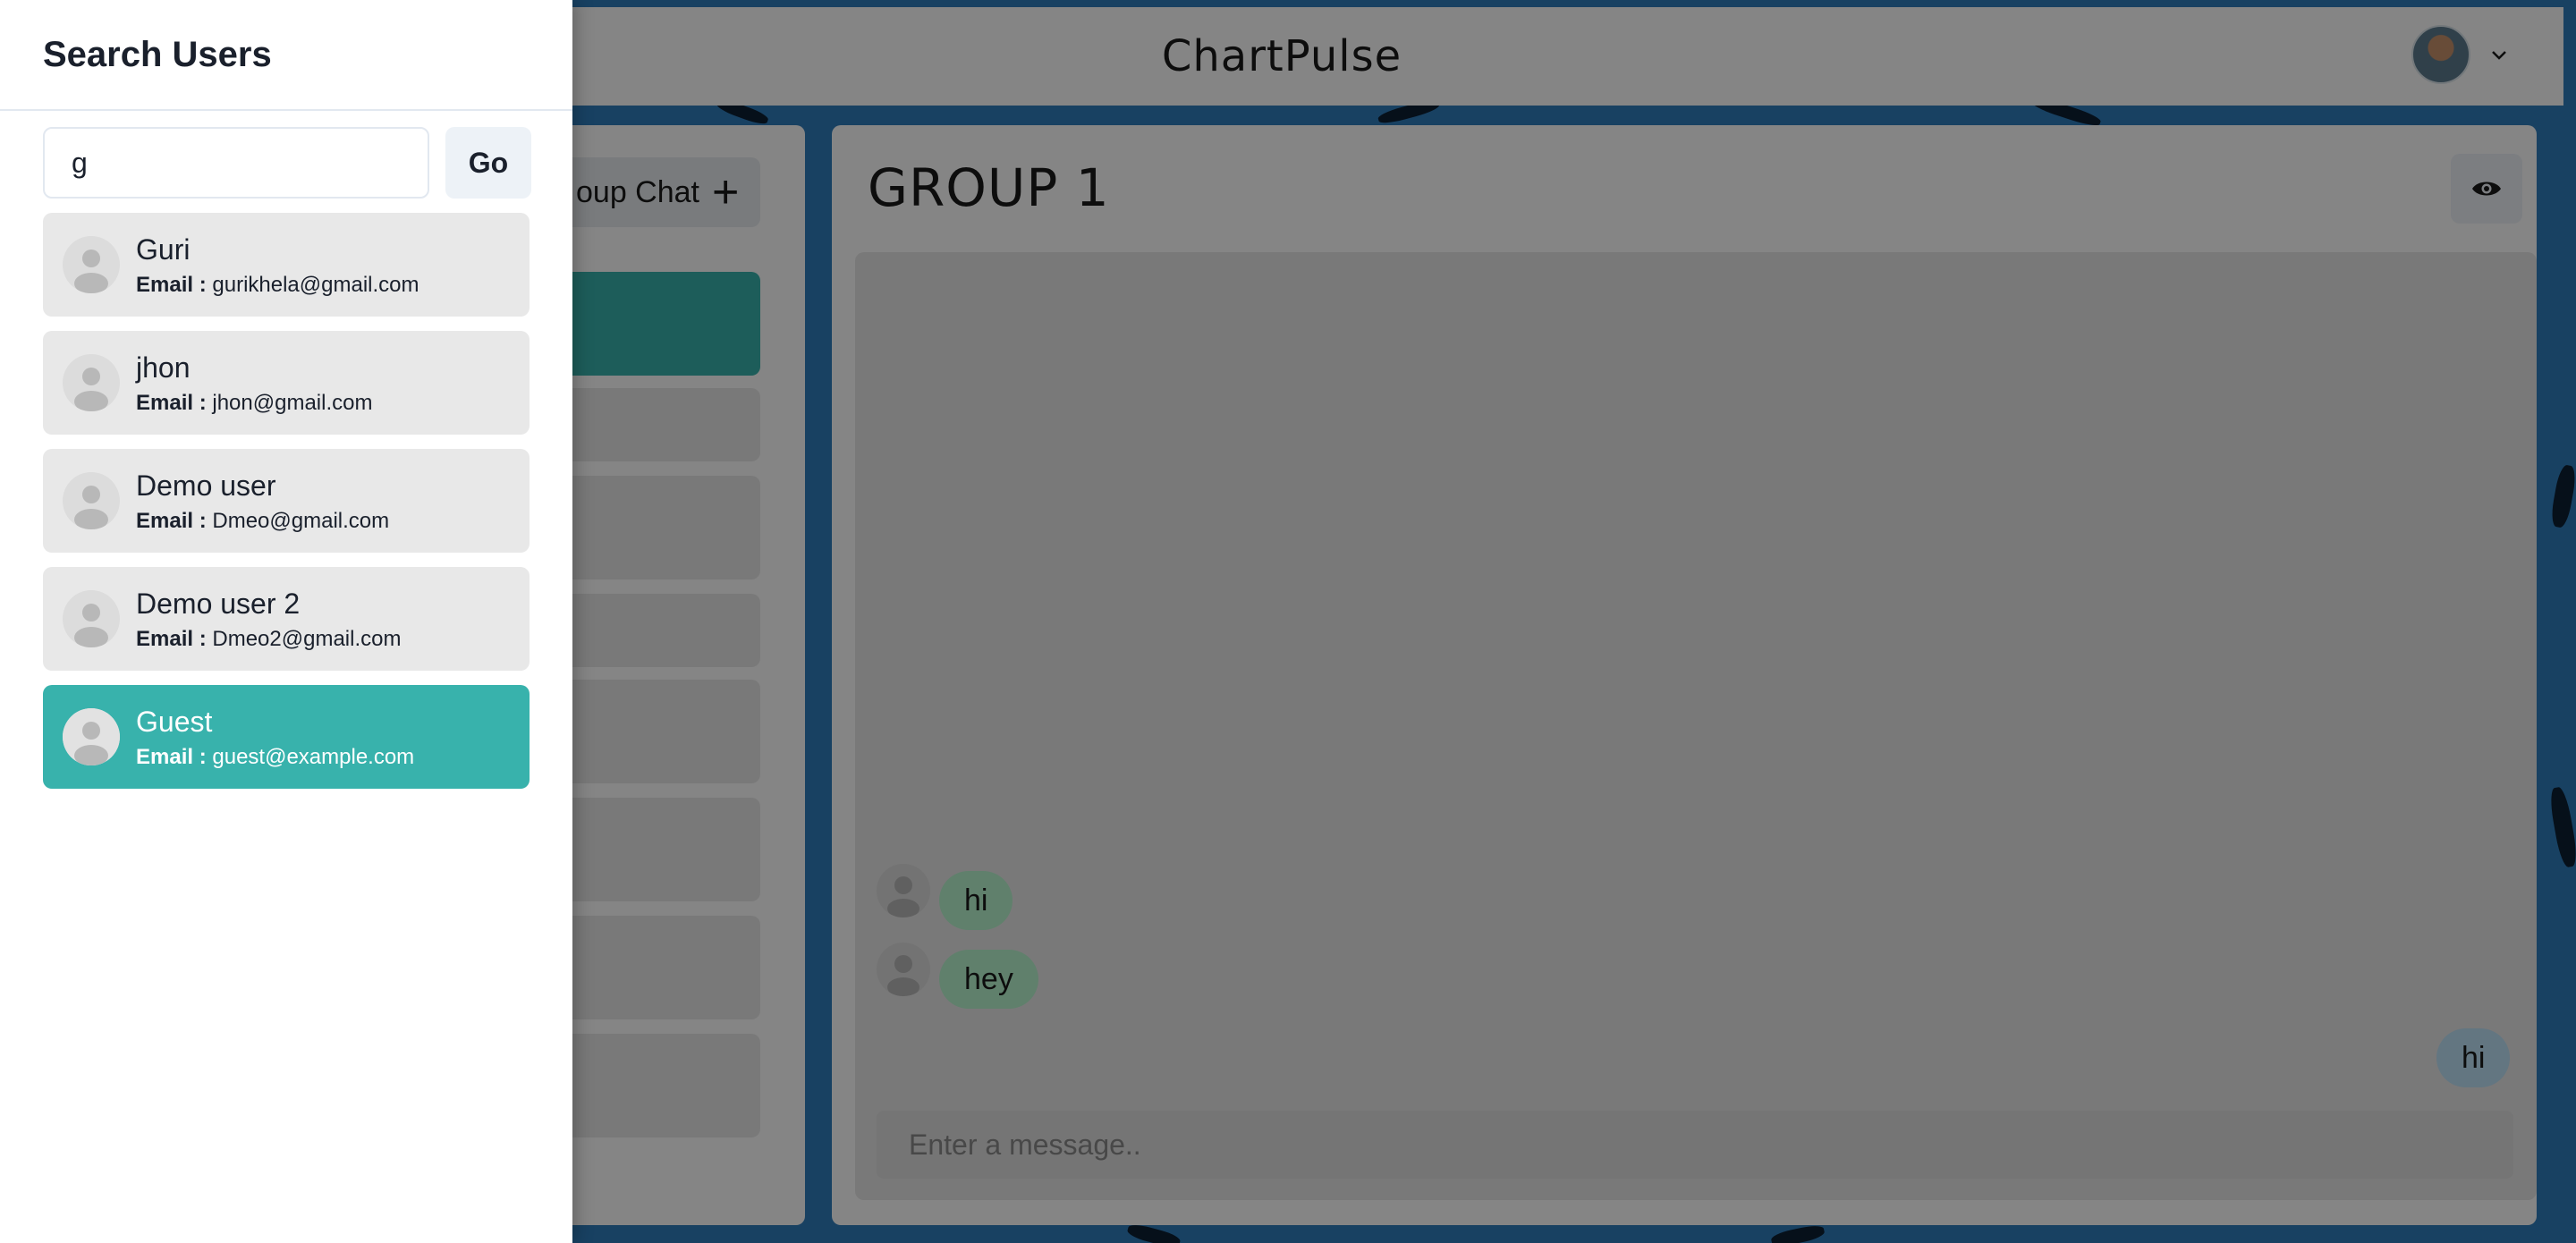  I want to click on search-row: Go, so click(287, 163).